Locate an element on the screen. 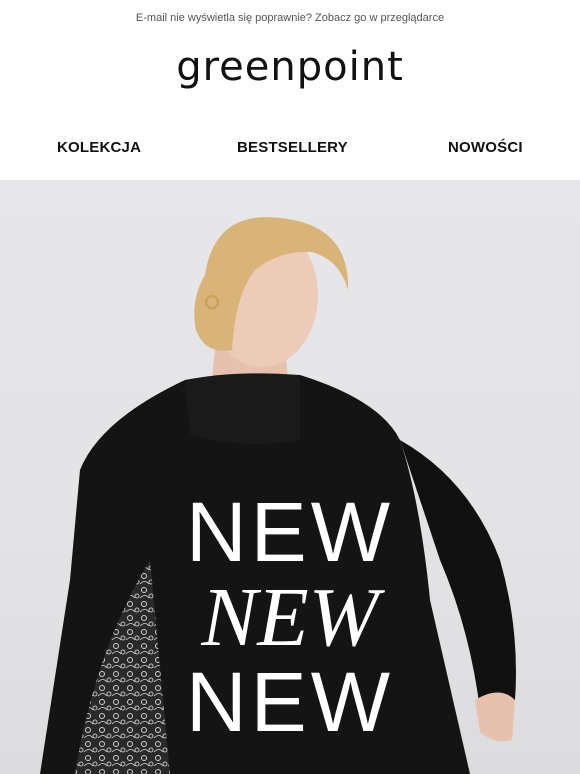  nav-item-nowosci: NOWOŚCI is located at coordinates (485, 147).